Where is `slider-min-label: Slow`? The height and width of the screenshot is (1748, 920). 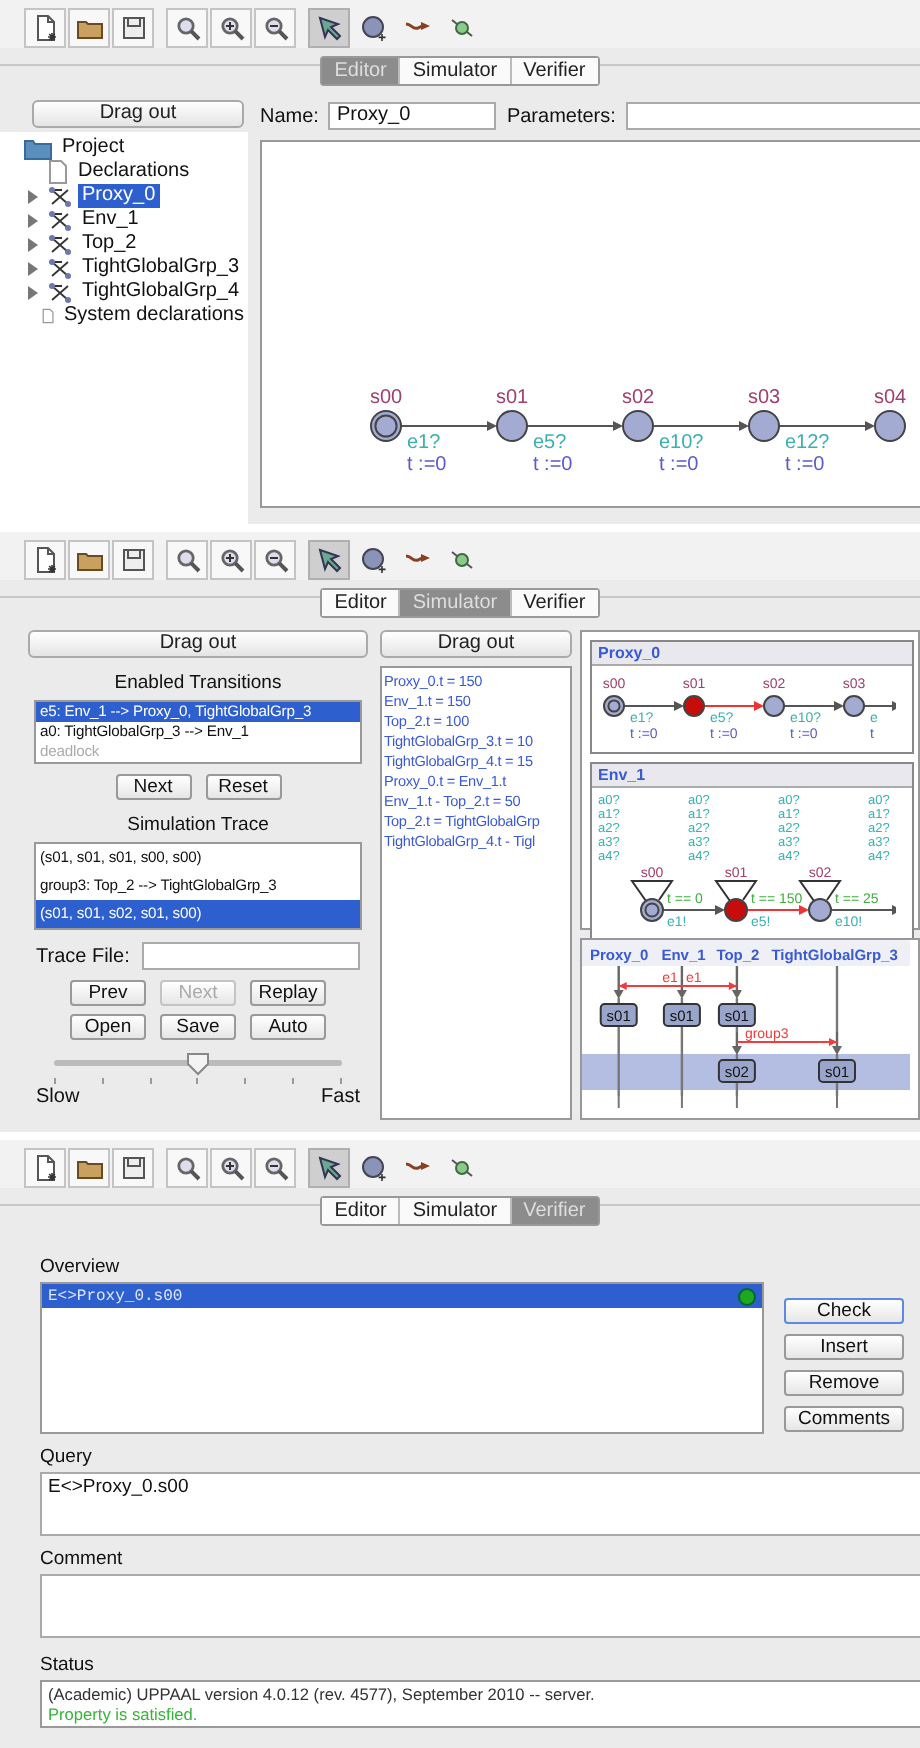 slider-min-label: Slow is located at coordinates (58, 1097).